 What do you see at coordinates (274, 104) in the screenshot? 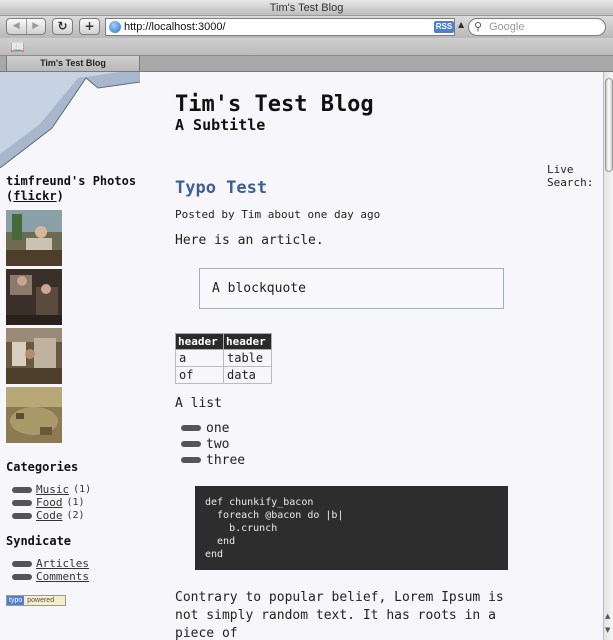
I see `blog-title: Tim's Test Blog` at bounding box center [274, 104].